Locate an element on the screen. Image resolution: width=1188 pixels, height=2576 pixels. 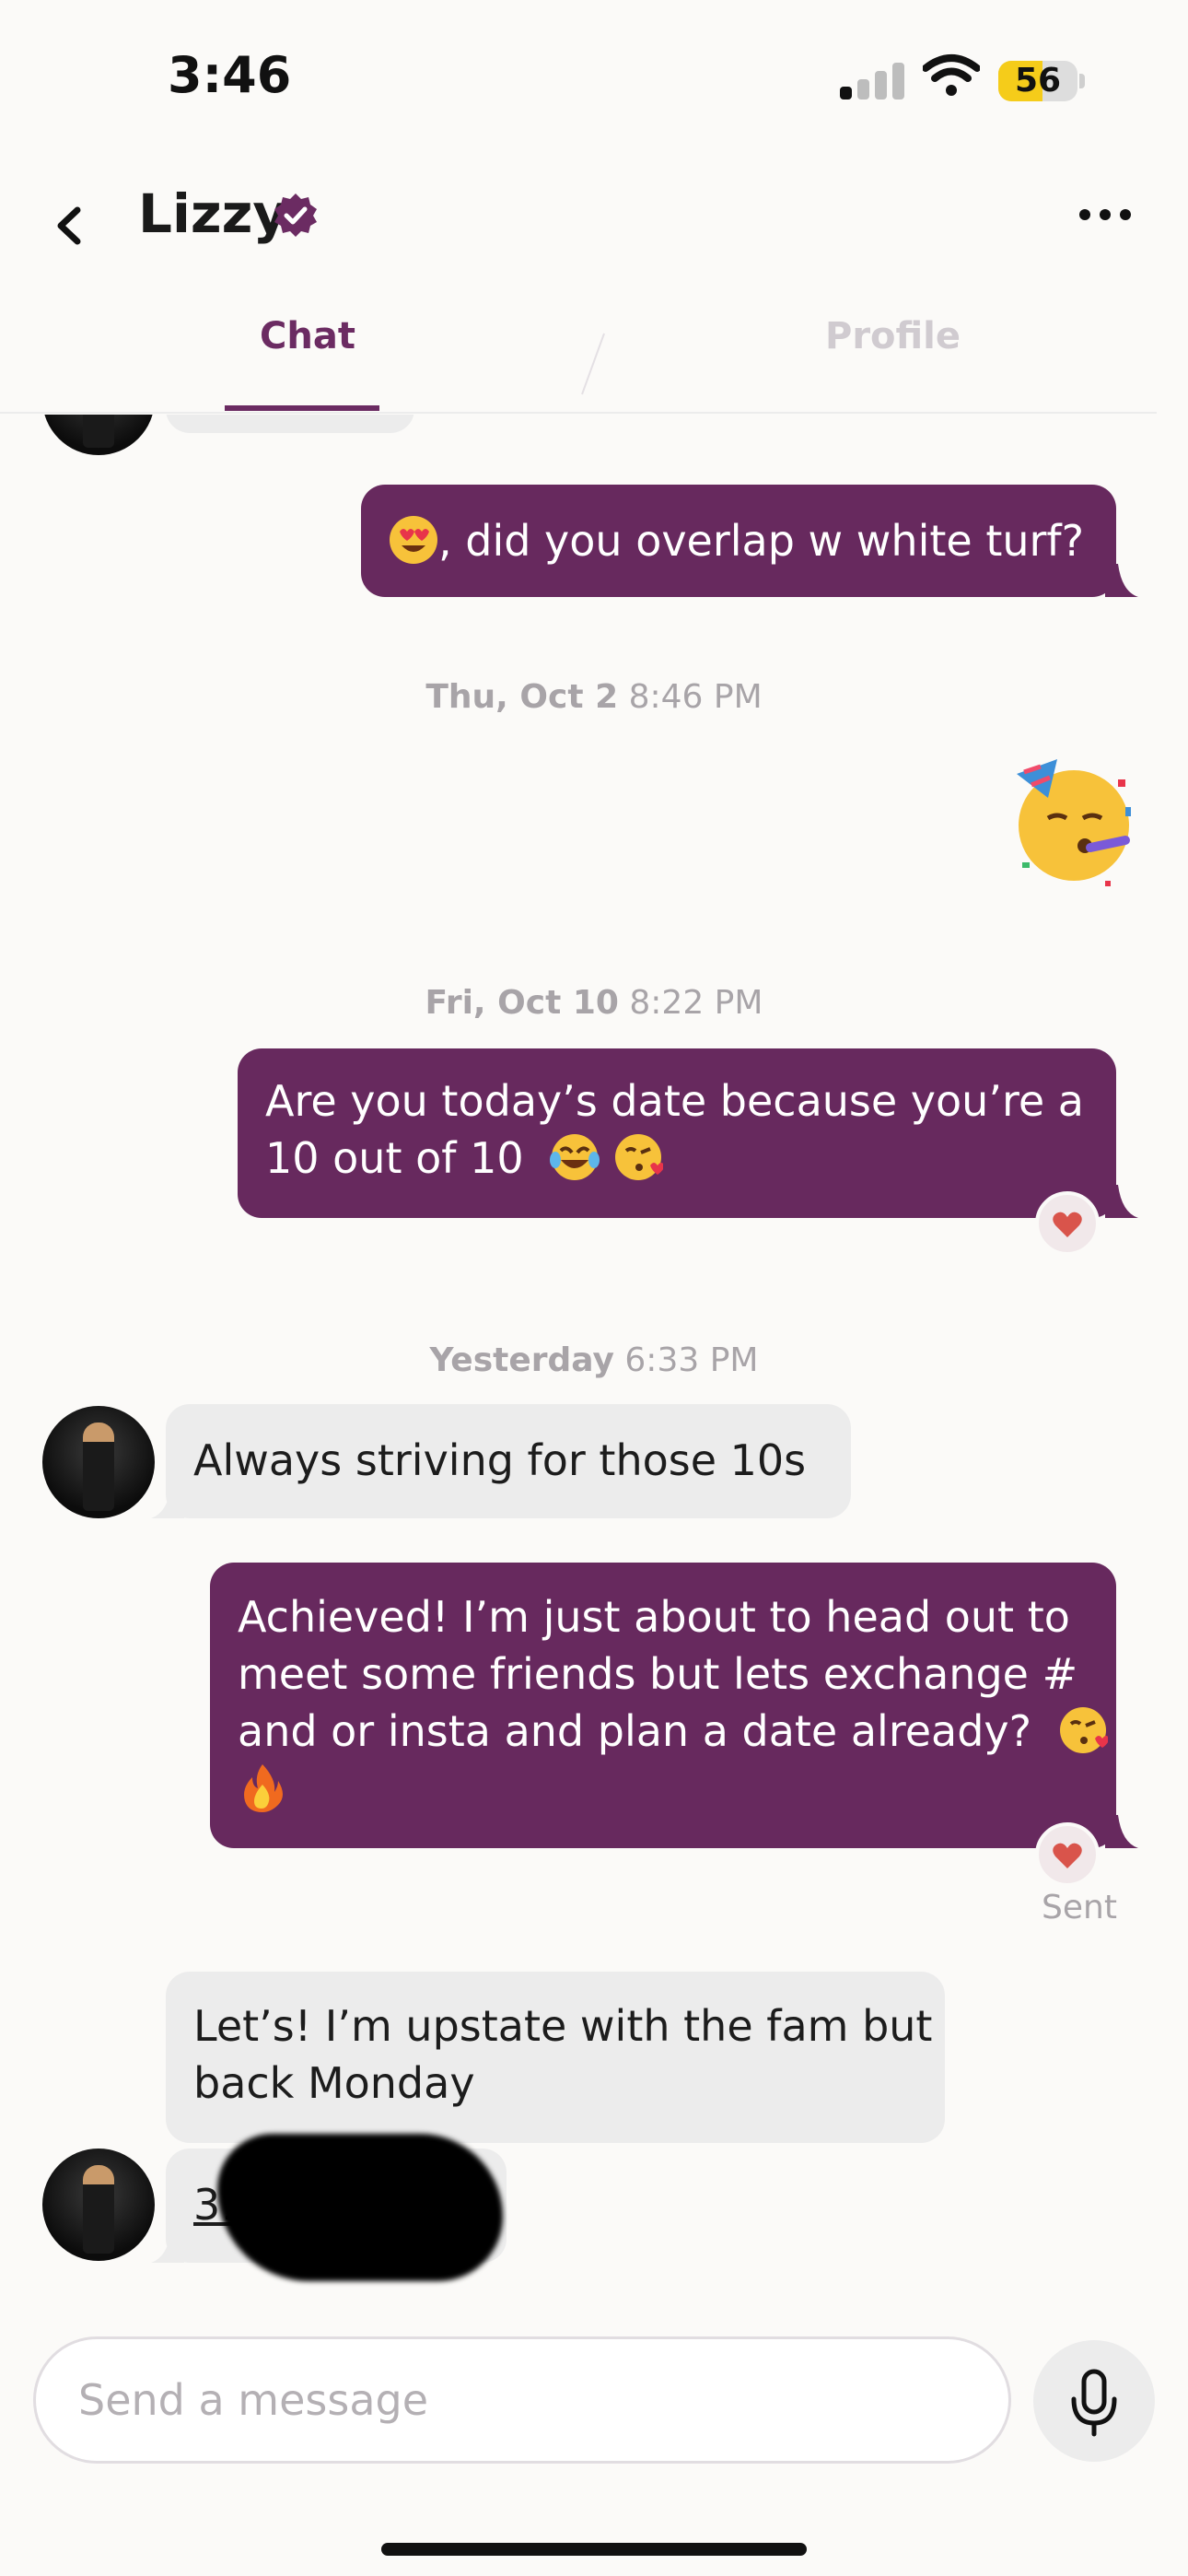
home-indicator is located at coordinates (594, 2549).